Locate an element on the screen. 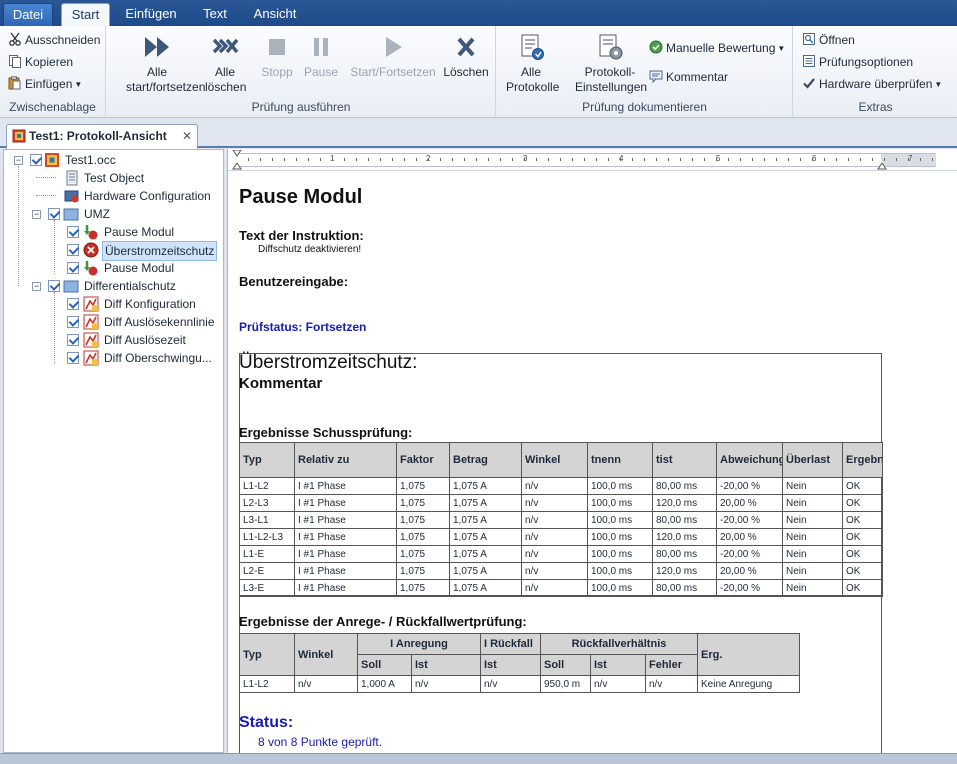 The height and width of the screenshot is (764, 957). manual-rating-icon is located at coordinates (656, 47).